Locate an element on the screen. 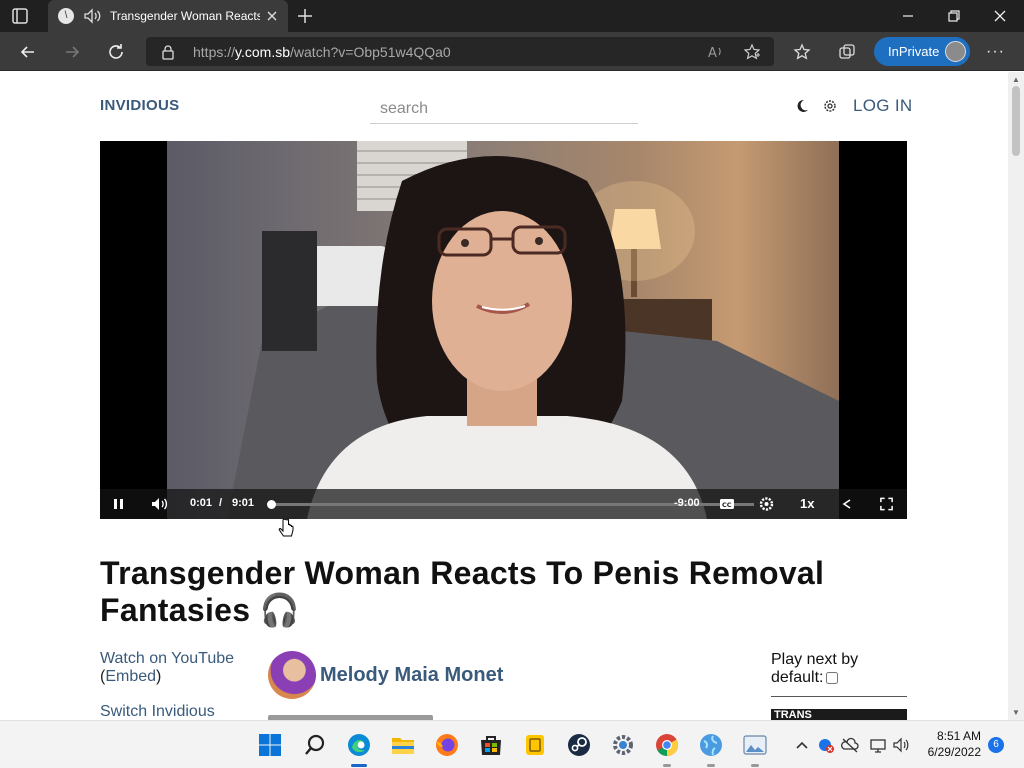 The image size is (1024, 768). share-icon is located at coordinates (847, 504).